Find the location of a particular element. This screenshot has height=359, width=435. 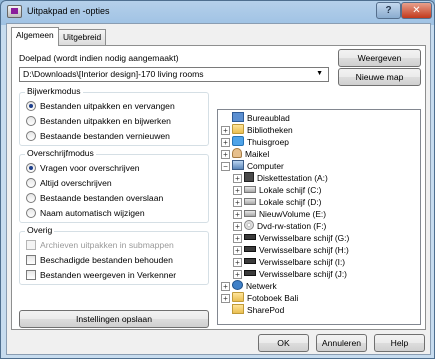

show-button: Weergeven is located at coordinates (379, 58).